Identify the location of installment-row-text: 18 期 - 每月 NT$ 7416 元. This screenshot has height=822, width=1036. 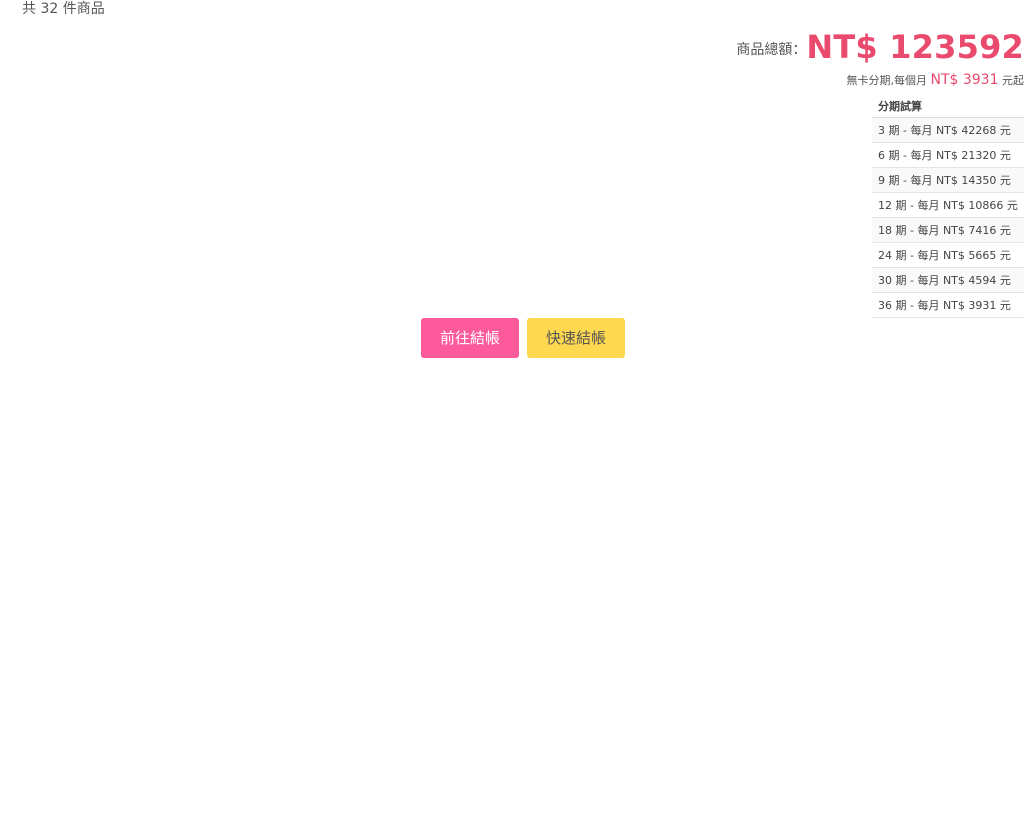
(948, 230).